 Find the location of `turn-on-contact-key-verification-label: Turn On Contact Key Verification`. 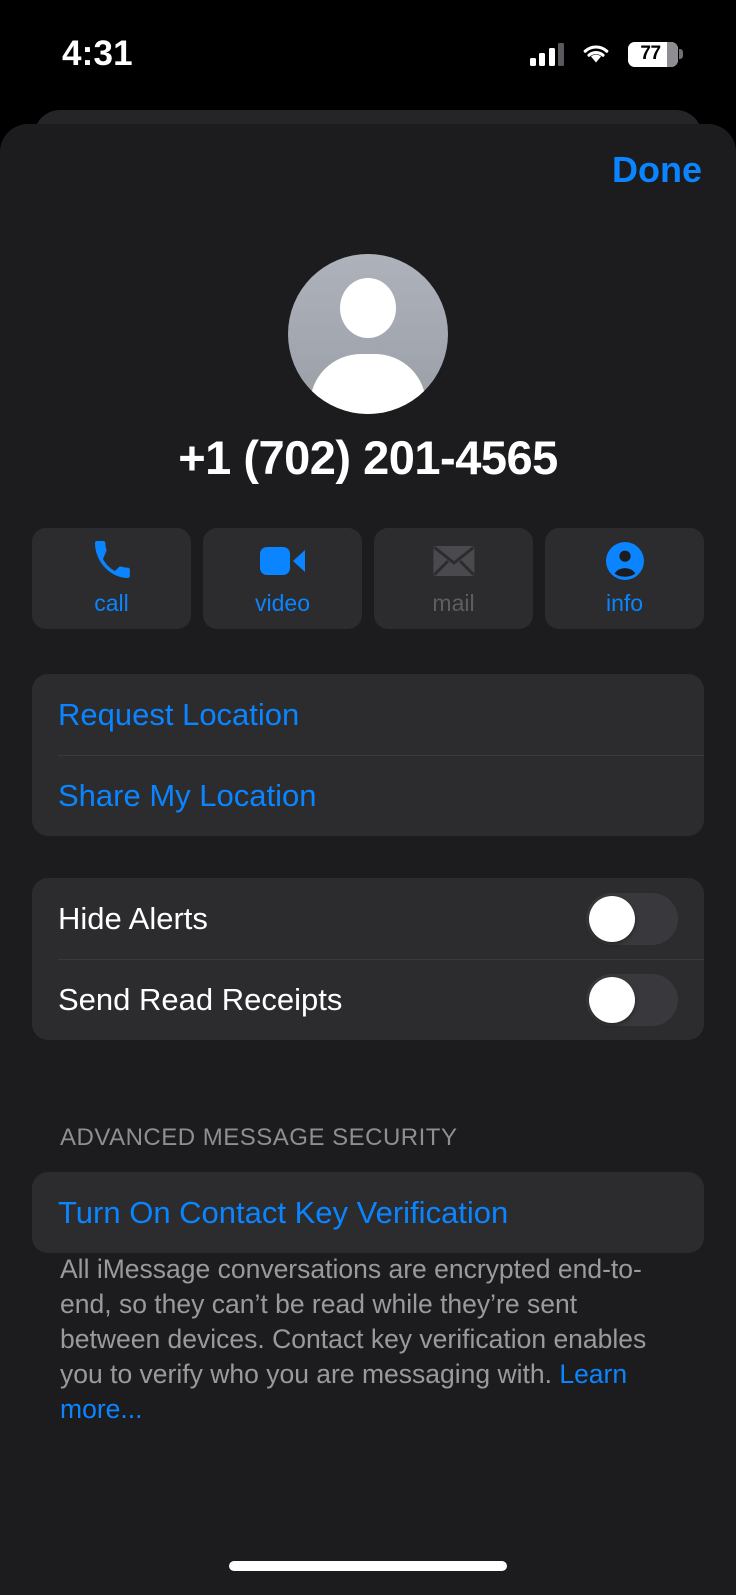

turn-on-contact-key-verification-label: Turn On Contact Key Verification is located at coordinates (283, 1212).